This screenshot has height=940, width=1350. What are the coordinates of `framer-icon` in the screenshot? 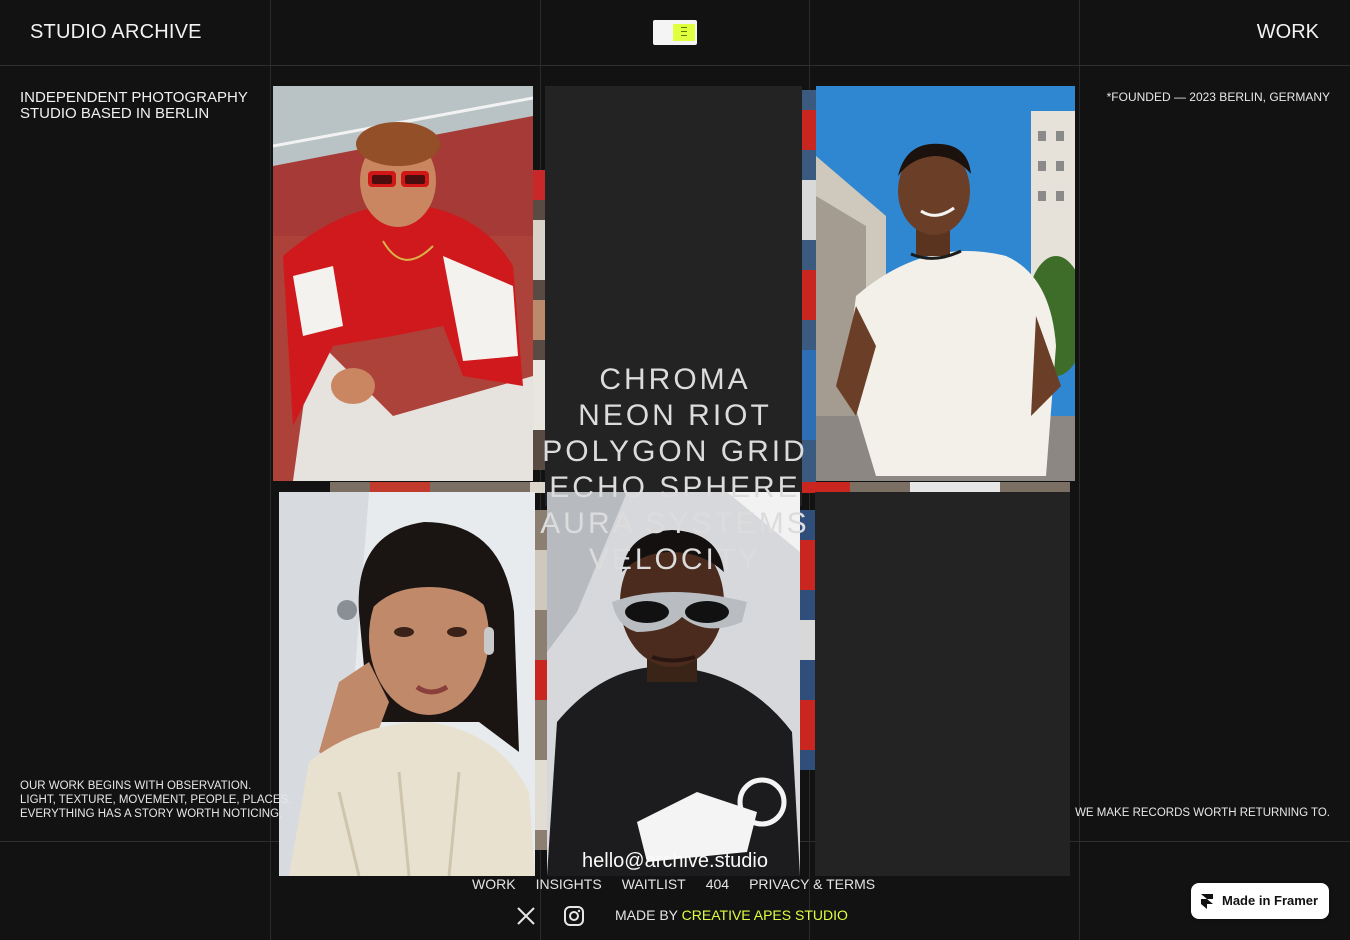 It's located at (1207, 901).